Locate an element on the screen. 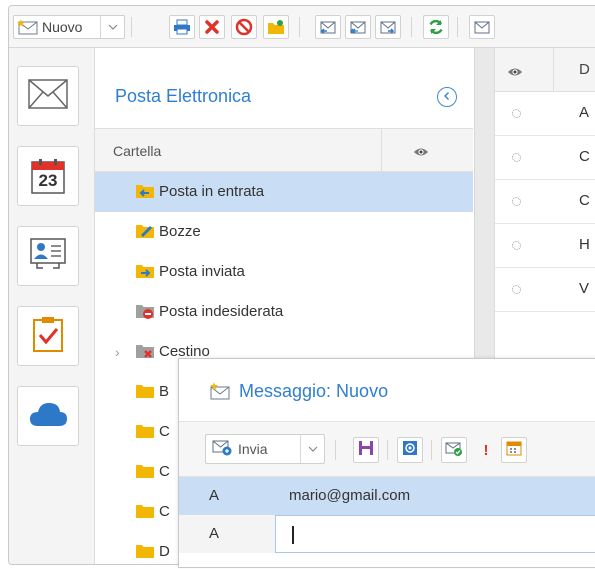 This screenshot has height=569, width=595. block-button is located at coordinates (244, 27).